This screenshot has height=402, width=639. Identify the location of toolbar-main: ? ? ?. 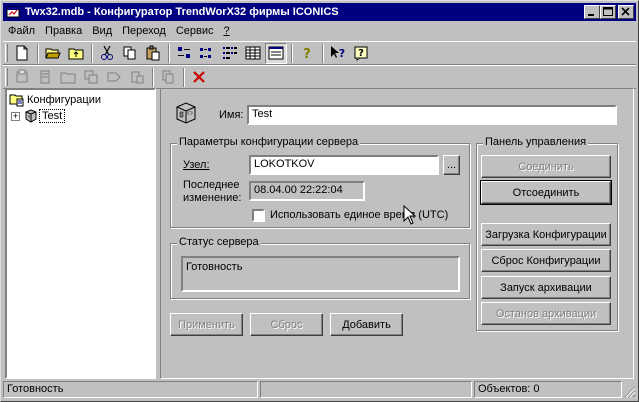
(319, 53).